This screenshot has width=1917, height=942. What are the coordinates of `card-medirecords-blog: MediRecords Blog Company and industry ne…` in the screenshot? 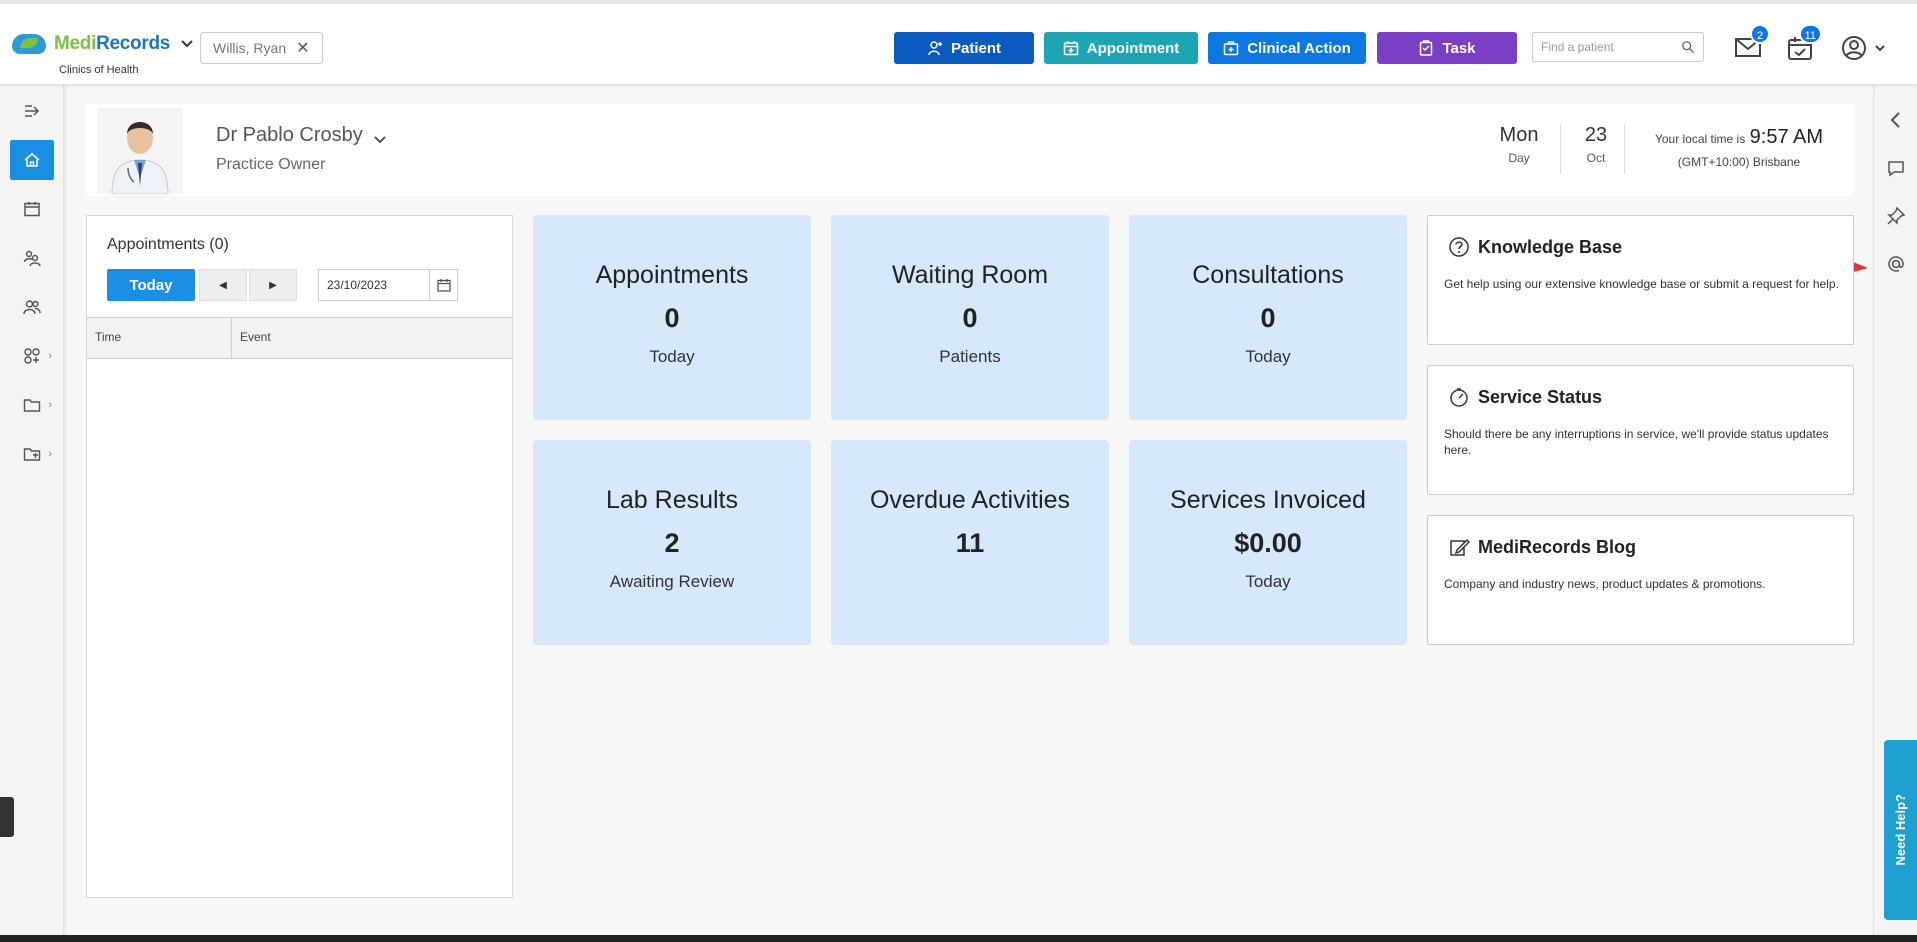 It's located at (1640, 580).